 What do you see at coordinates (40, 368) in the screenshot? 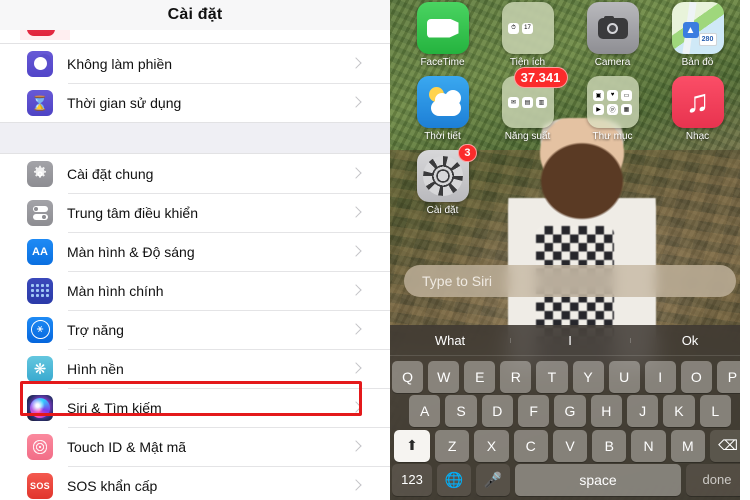
I see `wallpaper-icon` at bounding box center [40, 368].